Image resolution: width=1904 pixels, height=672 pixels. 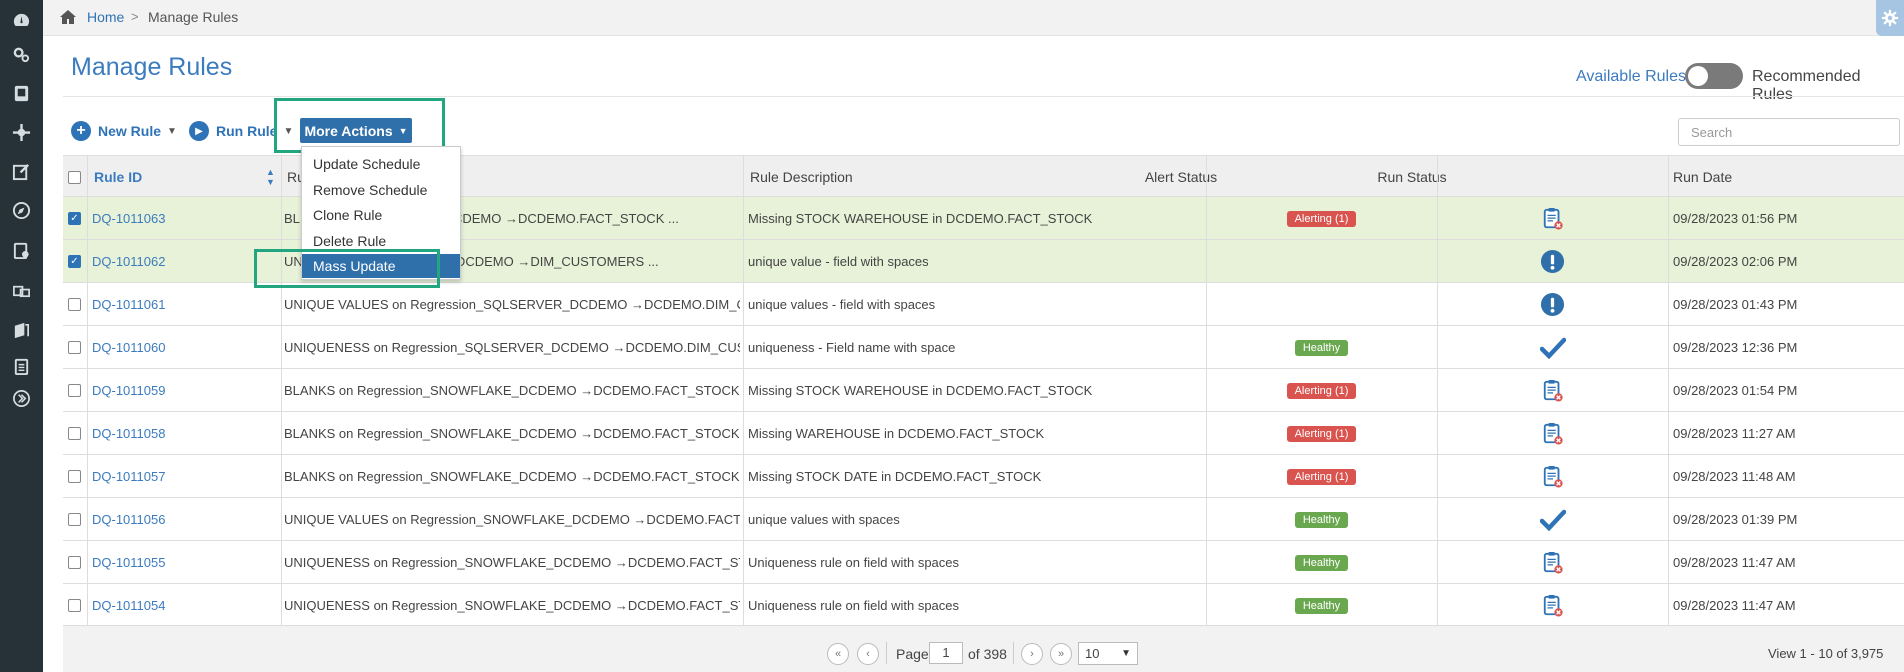 What do you see at coordinates (1789, 132) in the screenshot?
I see `search-input` at bounding box center [1789, 132].